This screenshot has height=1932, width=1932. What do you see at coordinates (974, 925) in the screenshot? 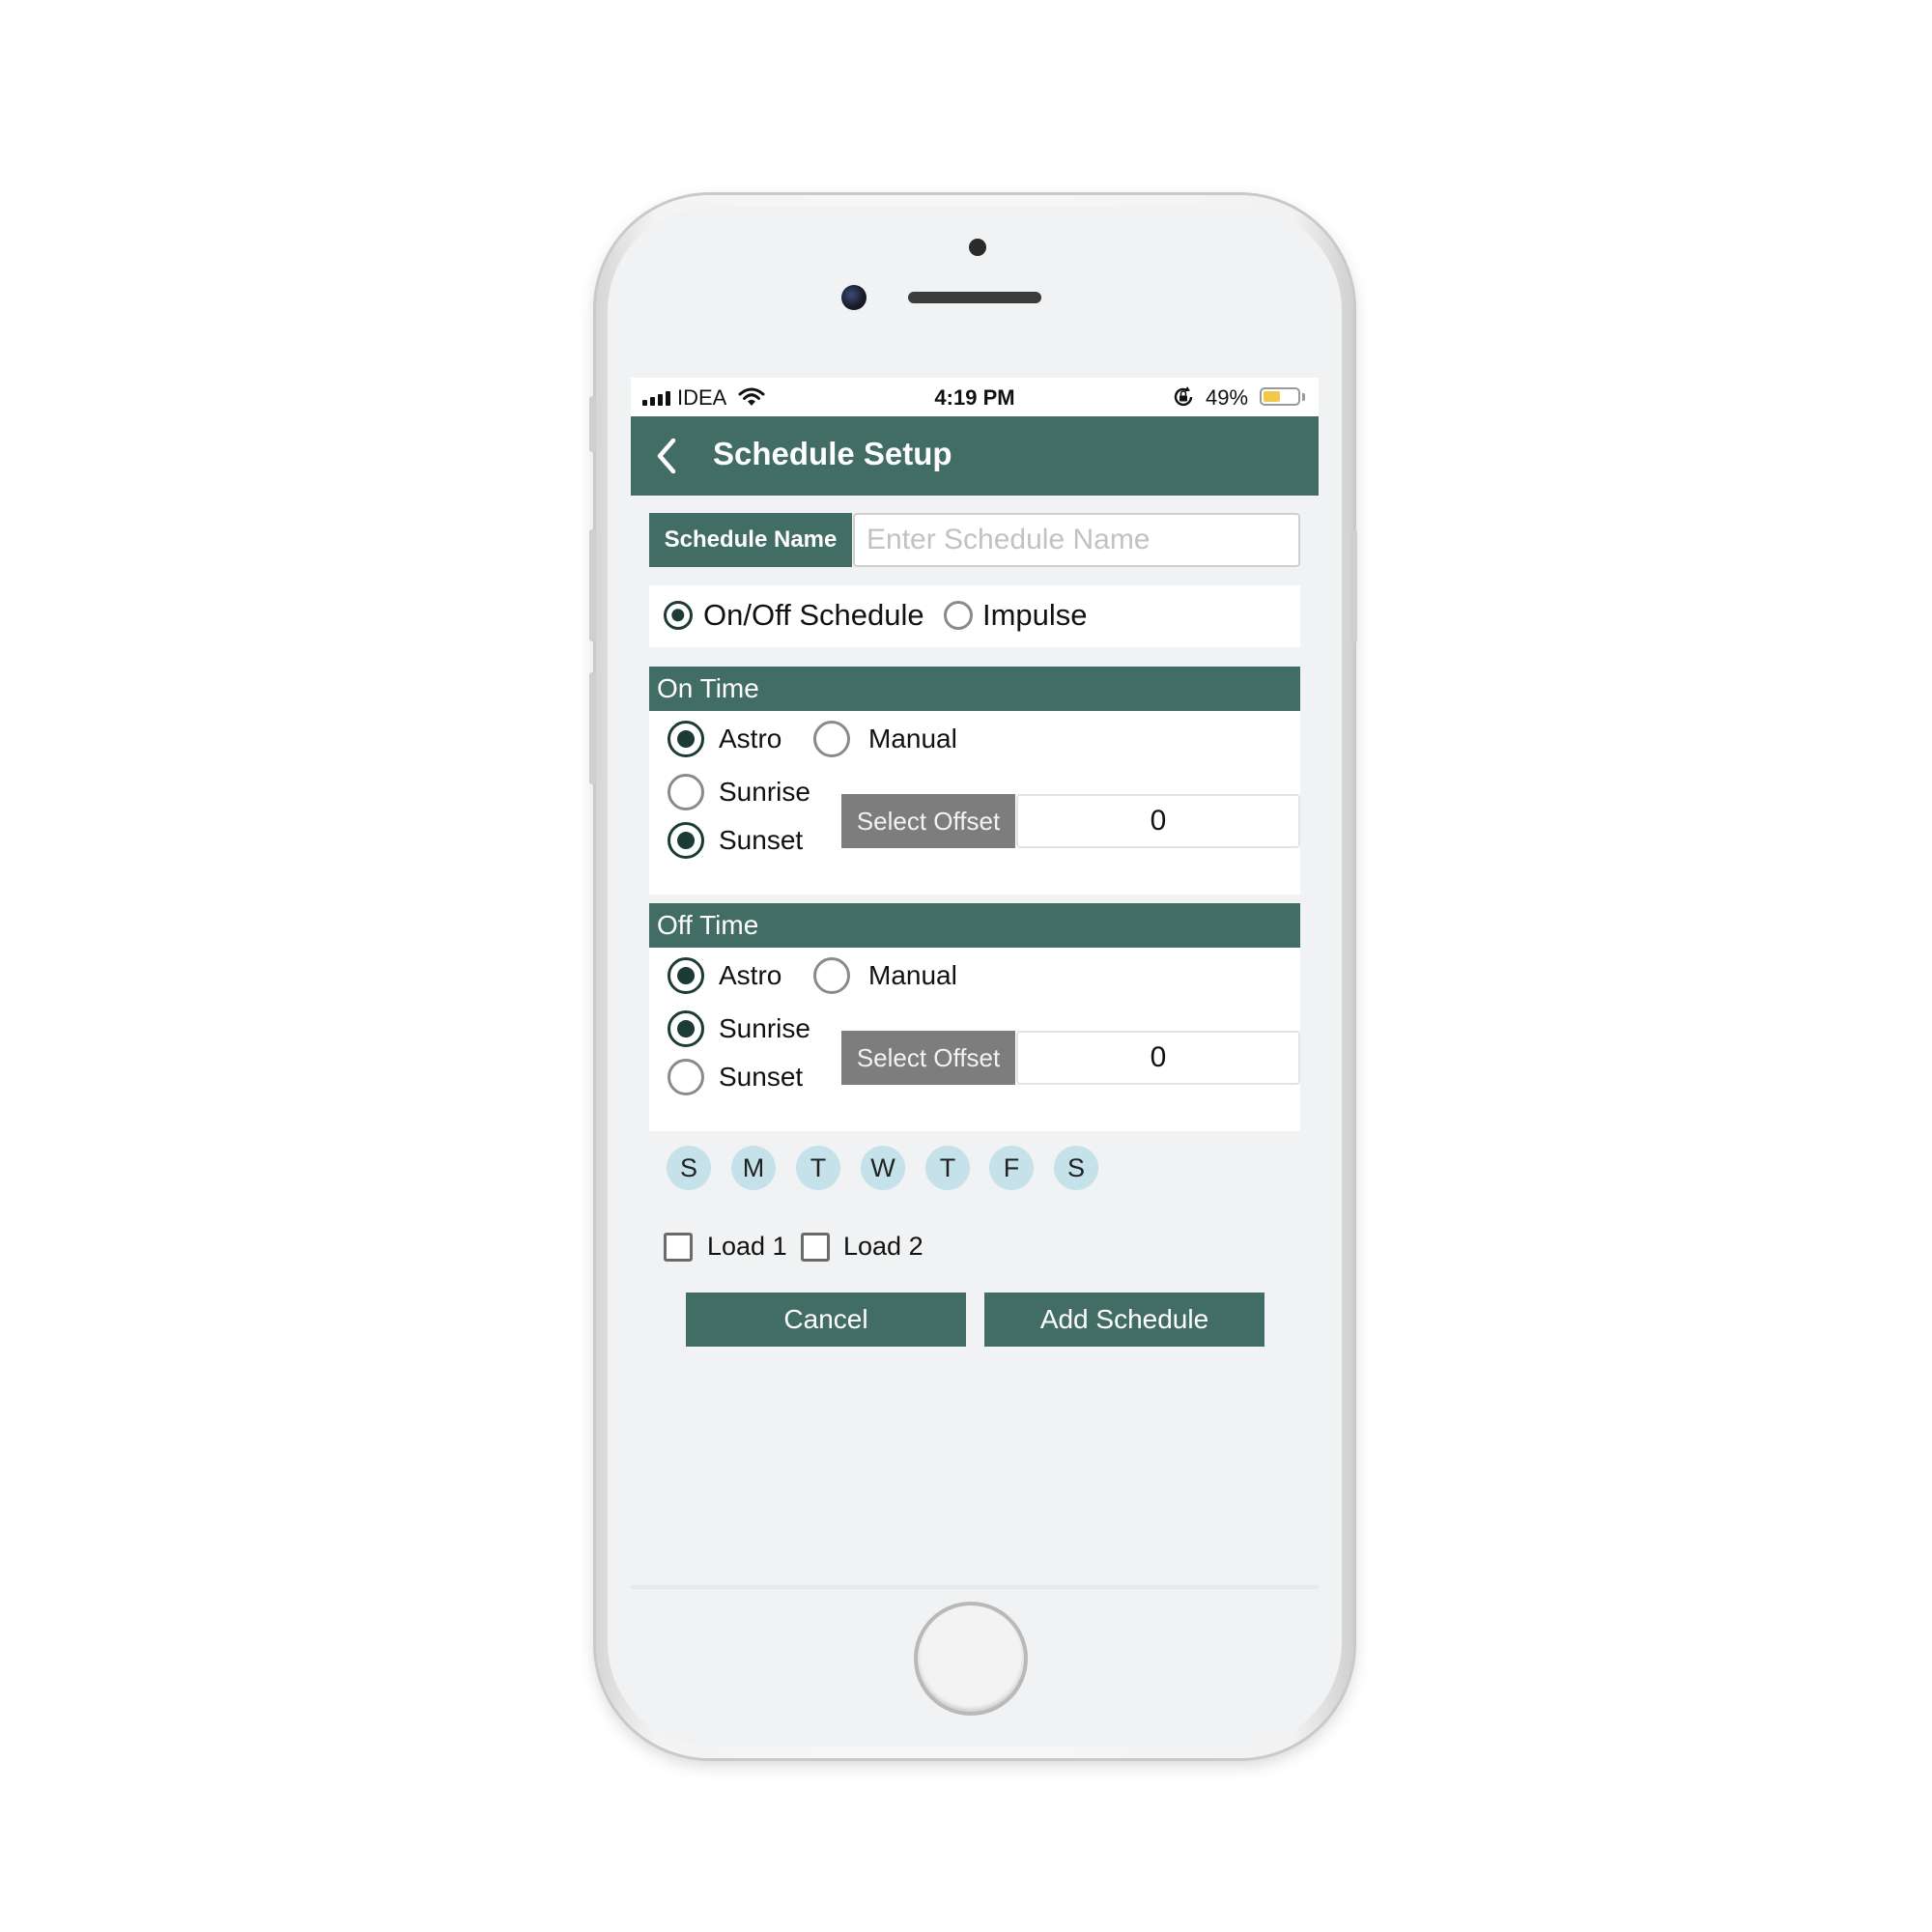
I see `off-time-heading: Off Time` at bounding box center [974, 925].